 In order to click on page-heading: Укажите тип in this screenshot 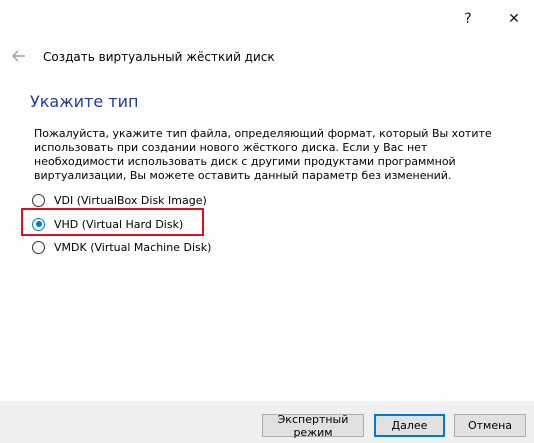, I will do `click(84, 101)`.